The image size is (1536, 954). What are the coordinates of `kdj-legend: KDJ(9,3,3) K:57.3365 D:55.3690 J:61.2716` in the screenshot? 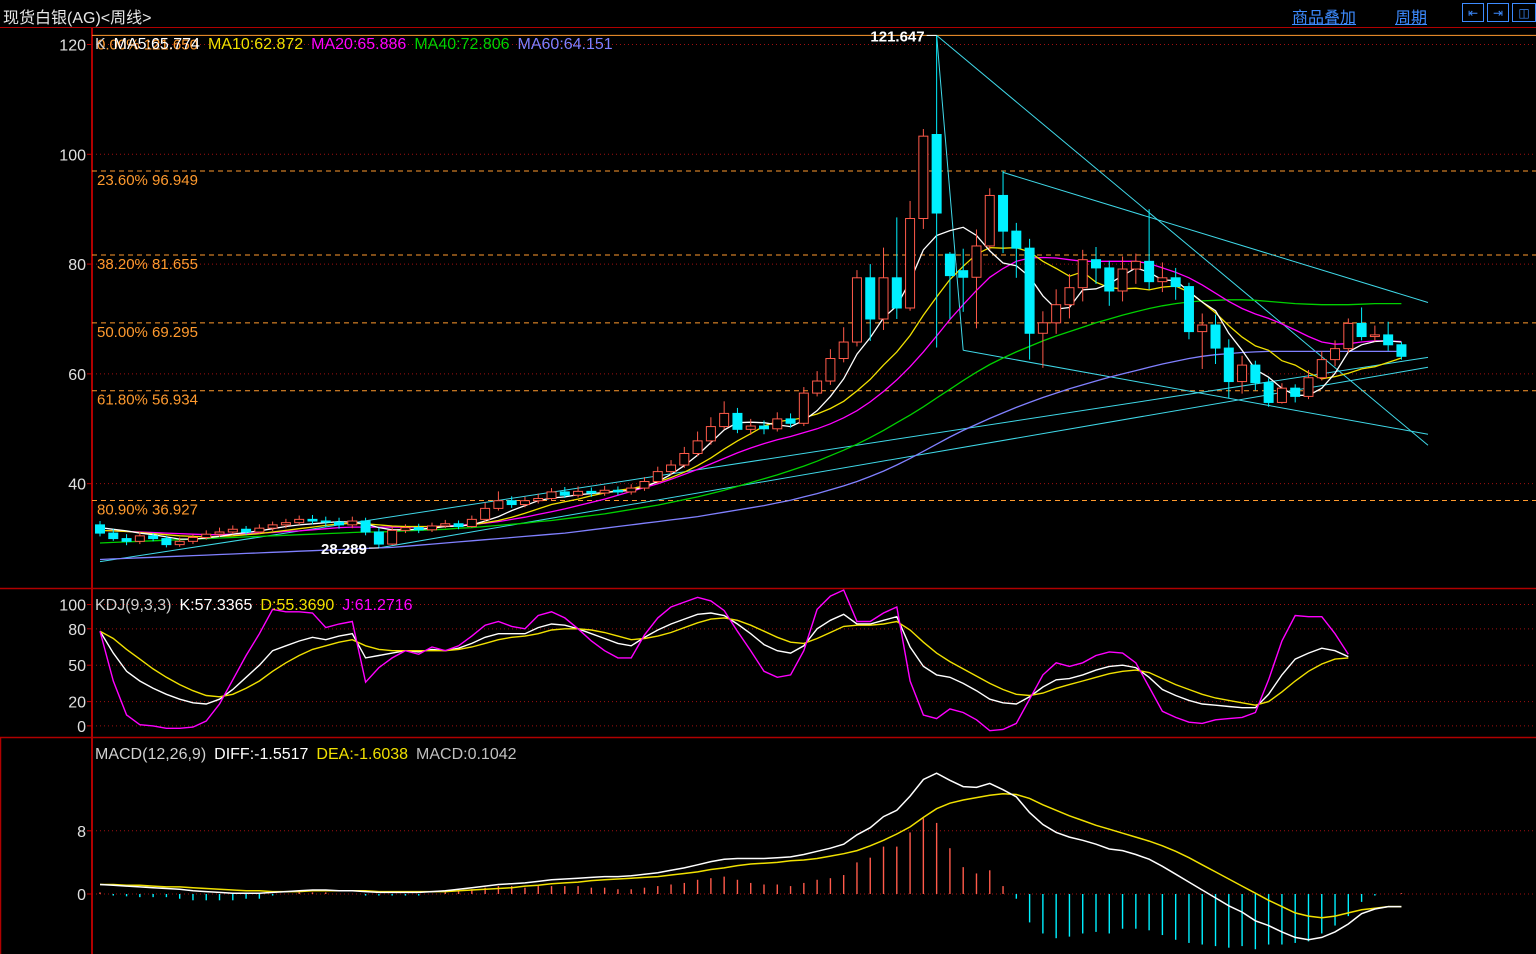 It's located at (254, 605).